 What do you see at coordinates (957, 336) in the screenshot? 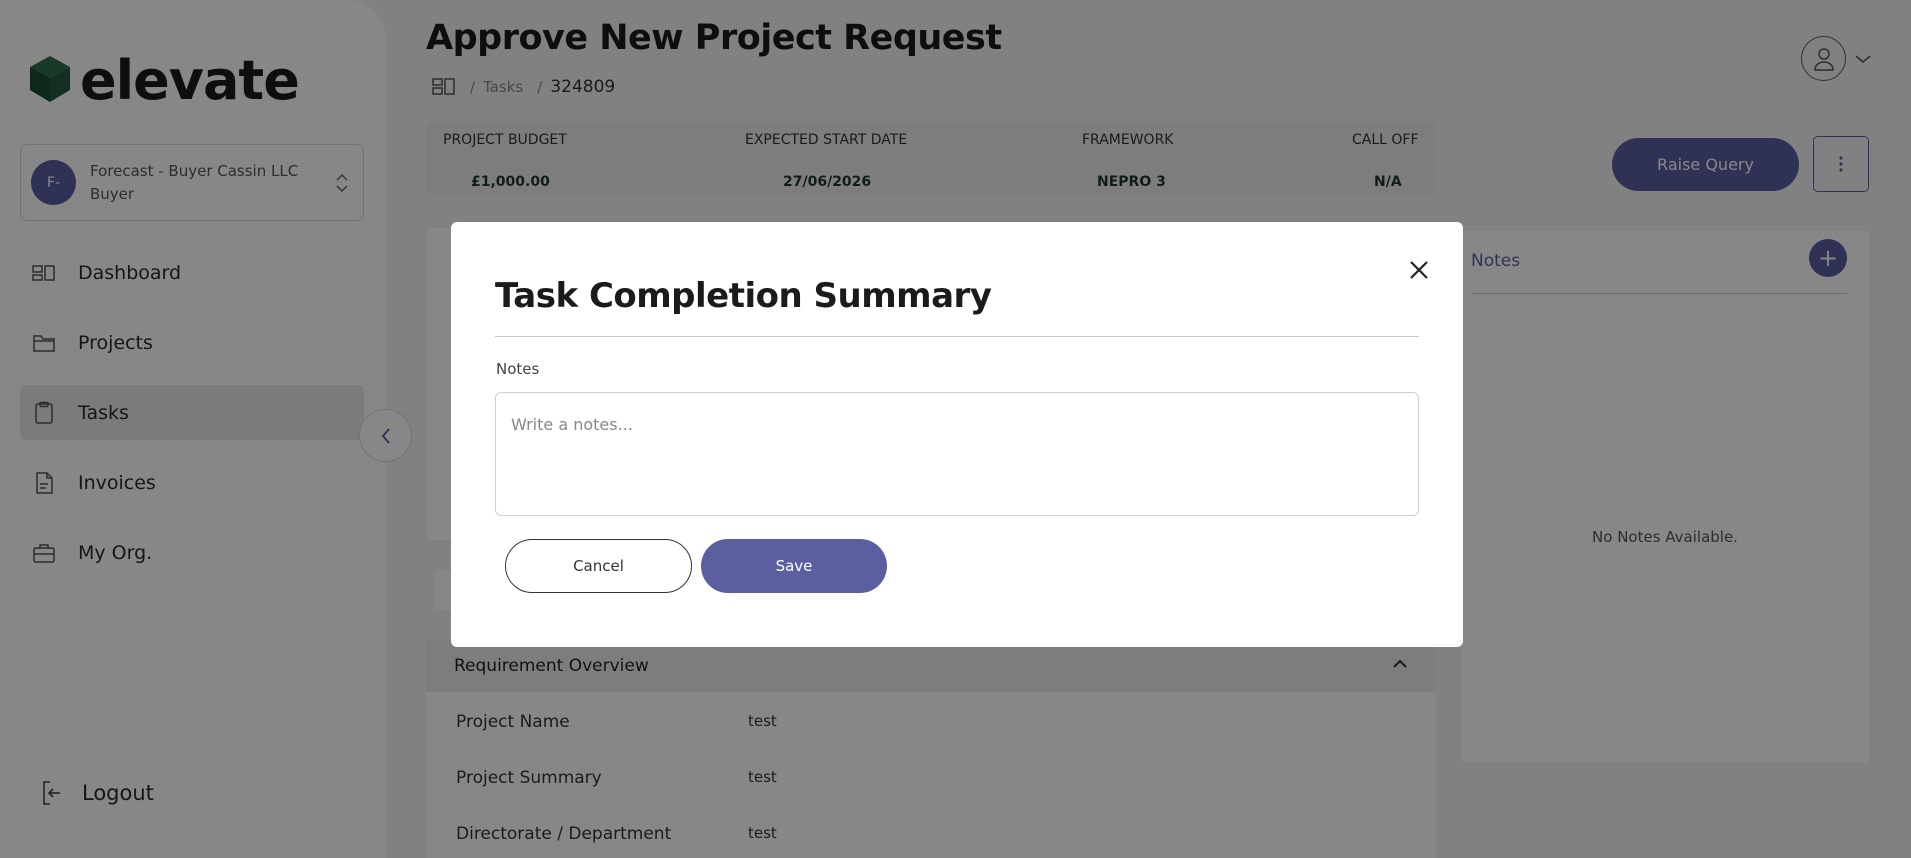
I see `divider` at bounding box center [957, 336].